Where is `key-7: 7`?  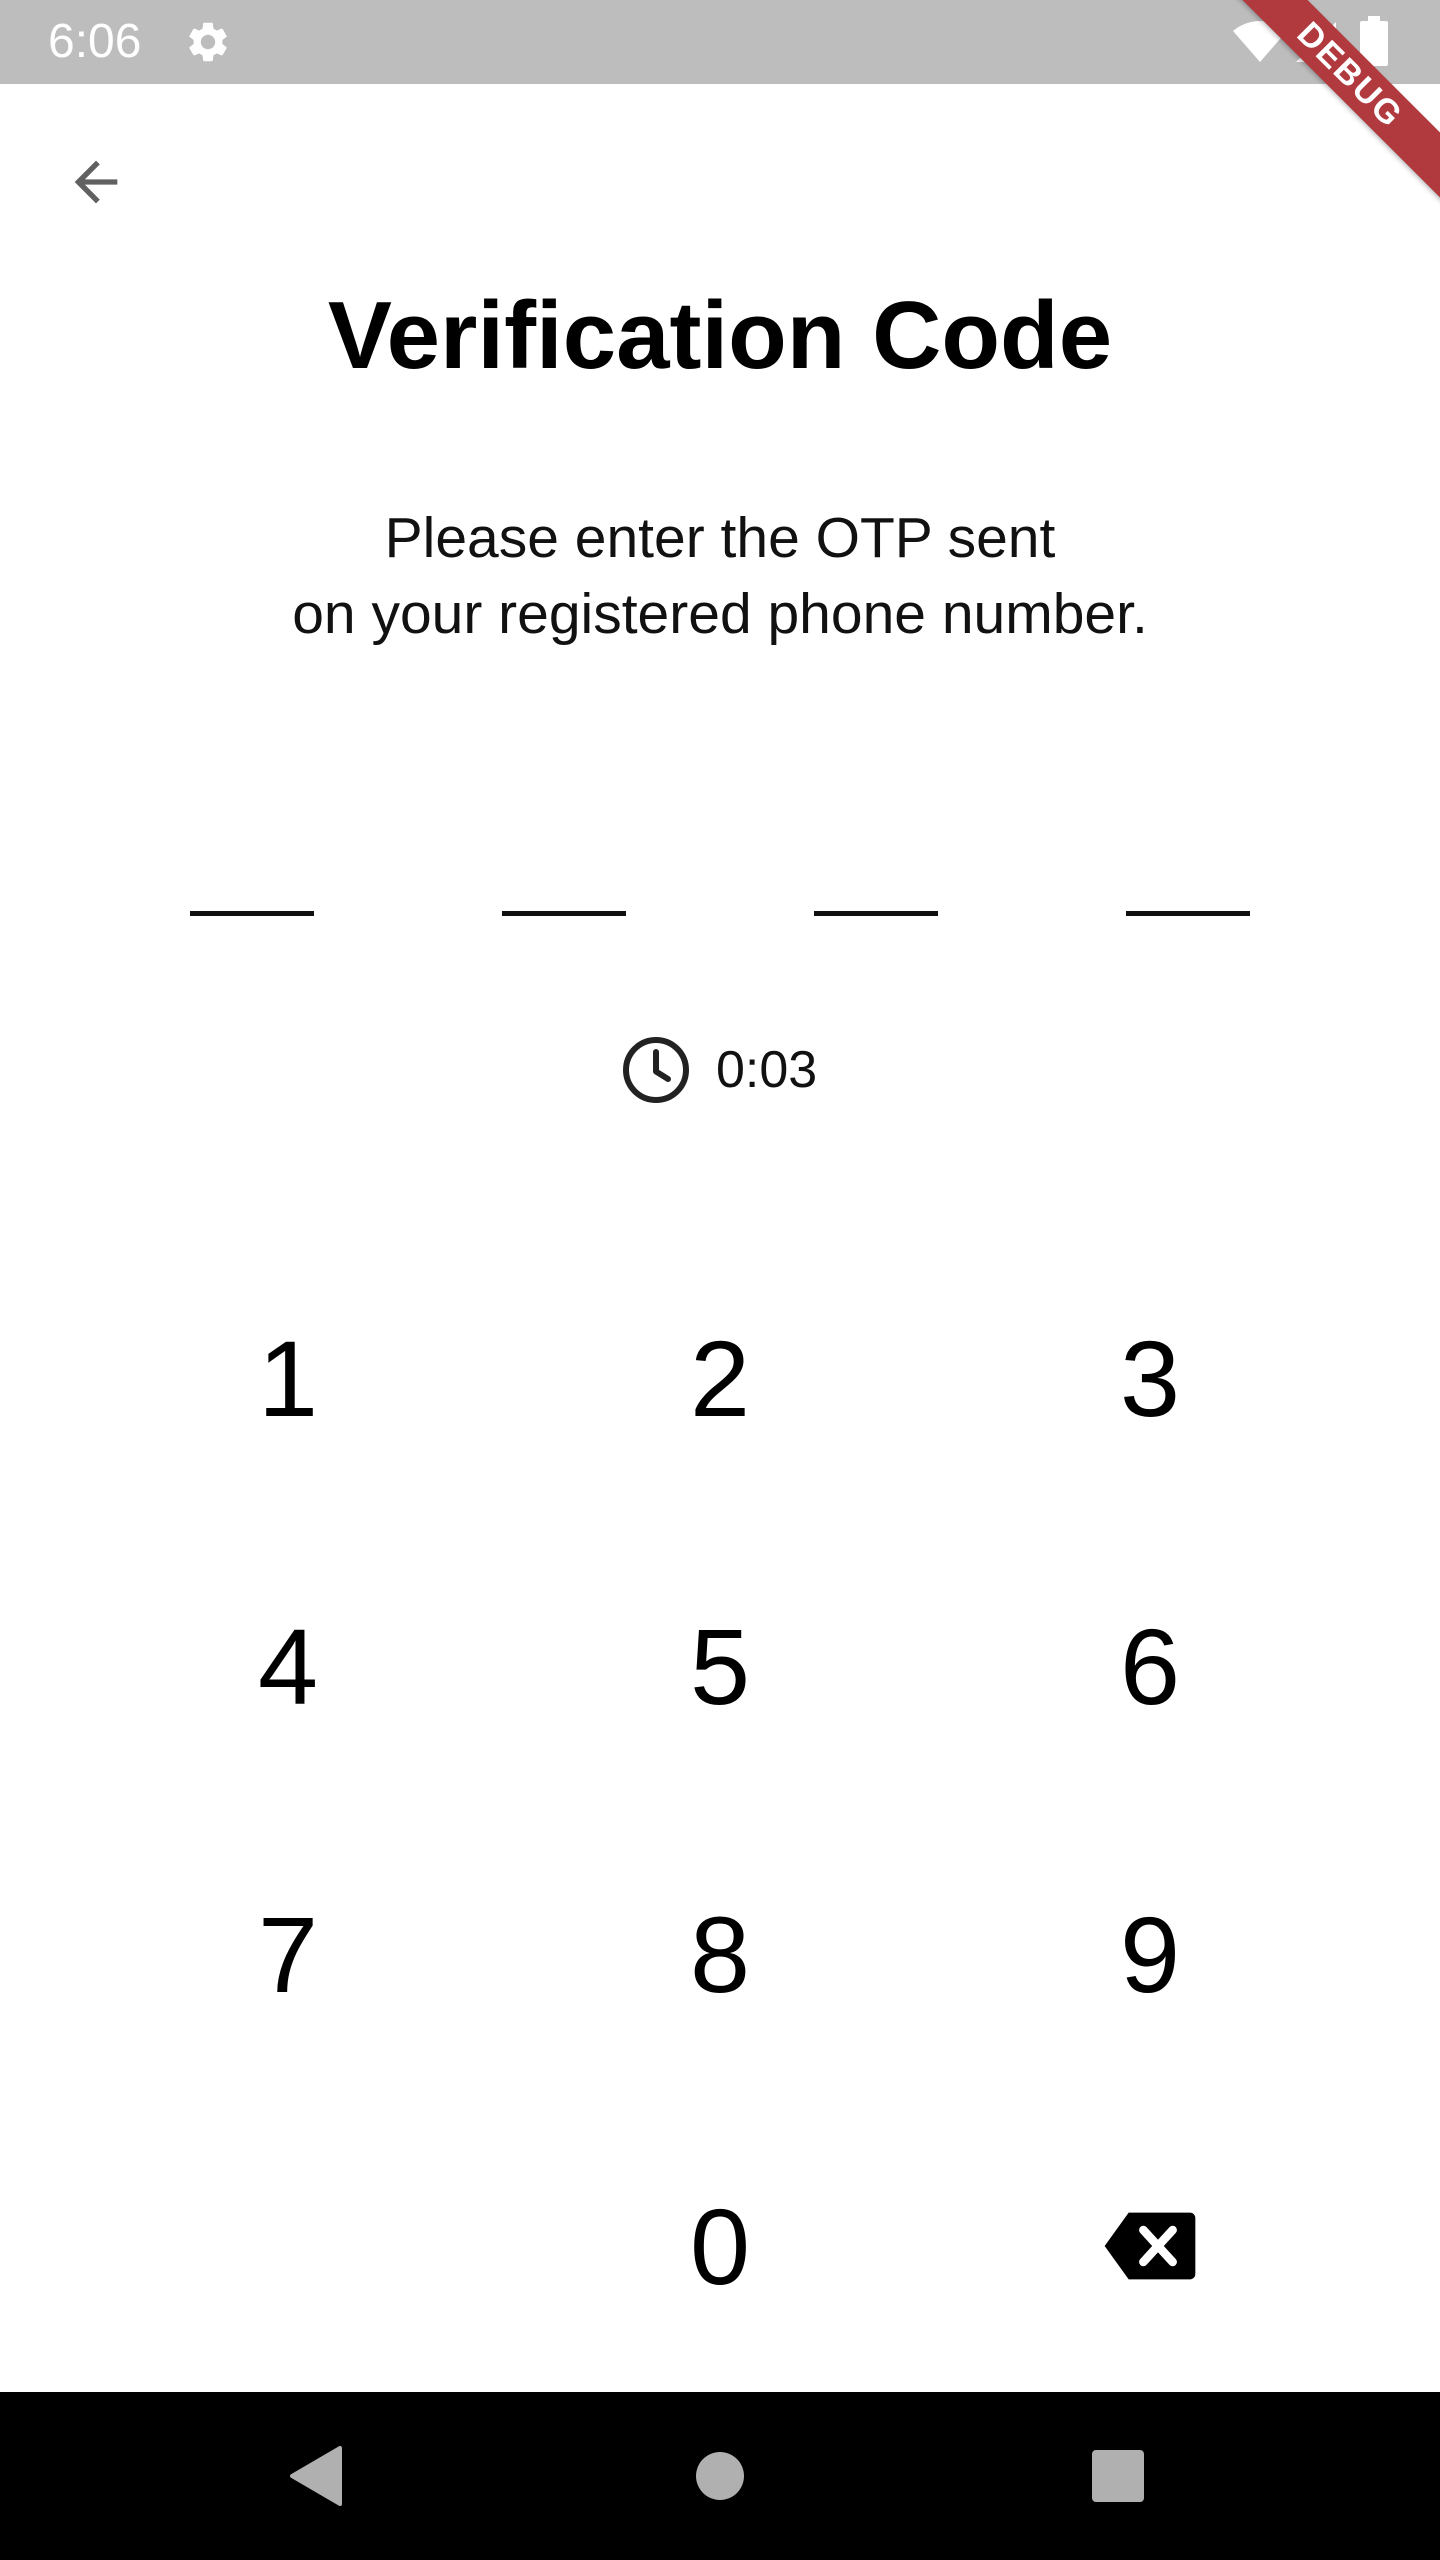
key-7: 7 is located at coordinates (288, 1954).